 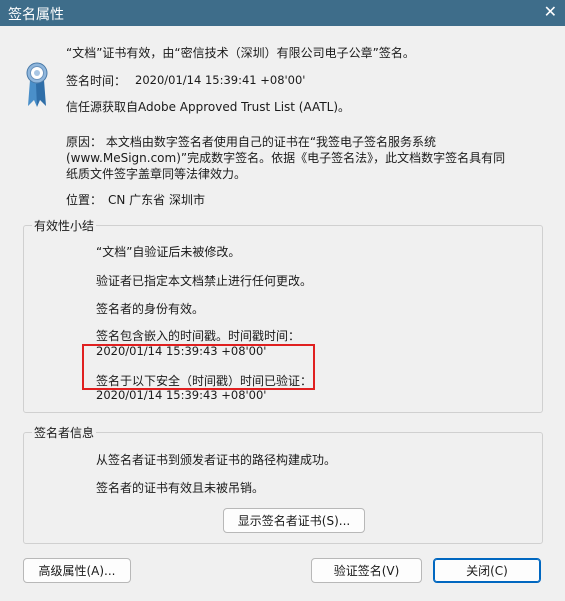 What do you see at coordinates (156, 200) in the screenshot?
I see `location-value: CN 广东省 深圳市` at bounding box center [156, 200].